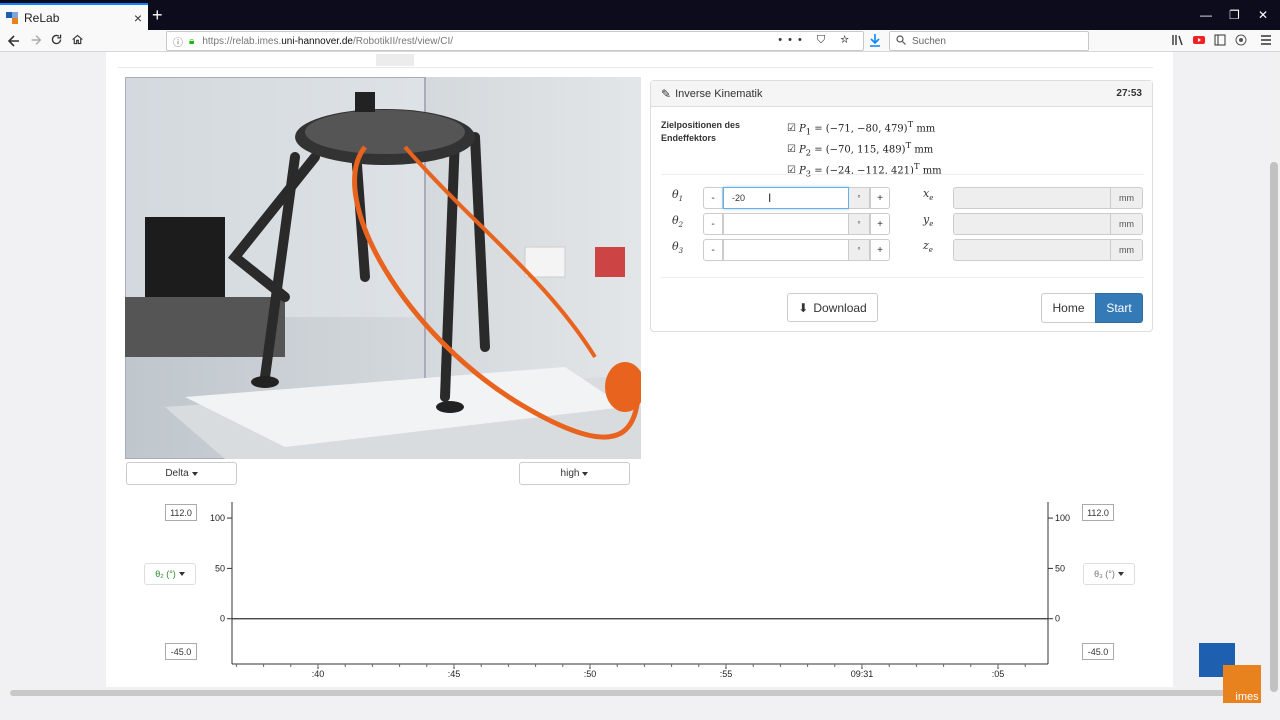 This screenshot has width=1280, height=720. Describe the element at coordinates (1266, 41) in the screenshot. I see `menu-icon` at that location.